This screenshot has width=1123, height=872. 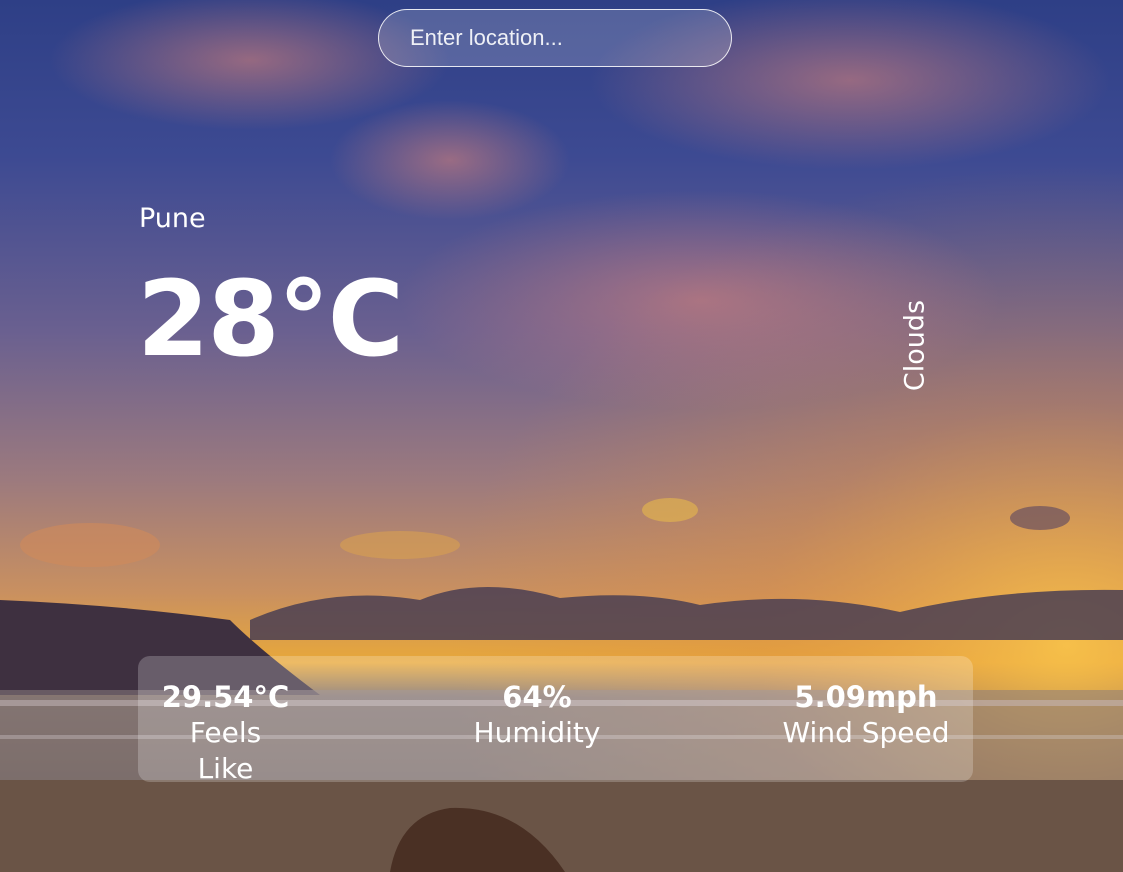 What do you see at coordinates (915, 345) in the screenshot?
I see `weather-condition: Clouds` at bounding box center [915, 345].